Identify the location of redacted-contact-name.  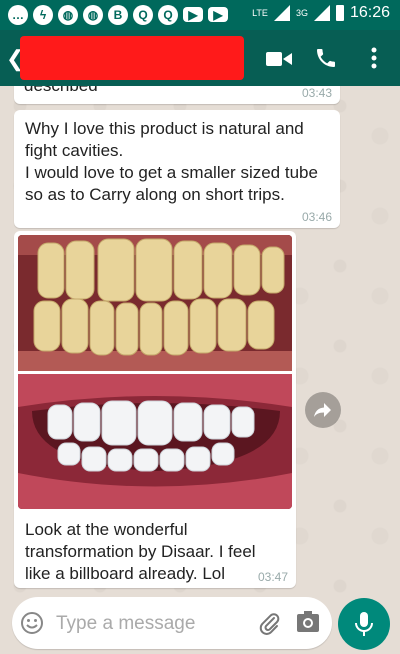
(132, 58).